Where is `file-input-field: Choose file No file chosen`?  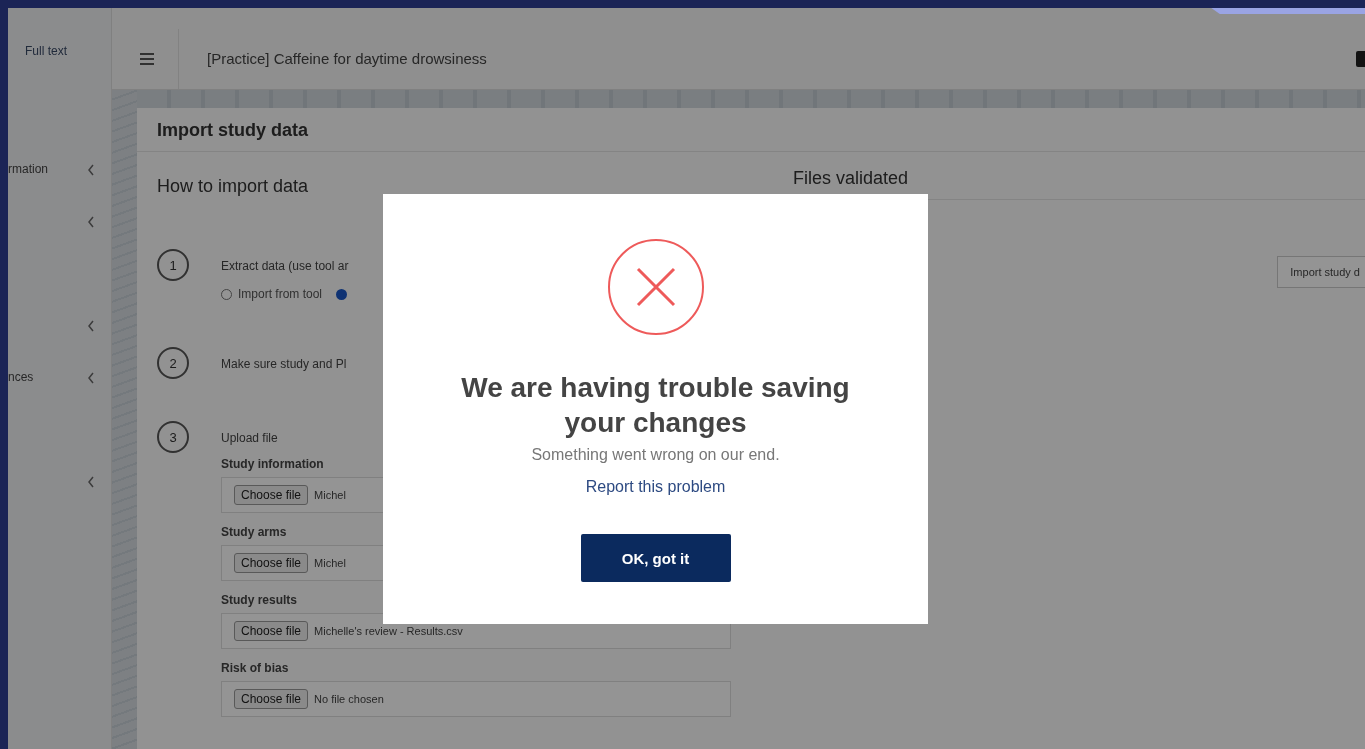 file-input-field: Choose file No file chosen is located at coordinates (476, 699).